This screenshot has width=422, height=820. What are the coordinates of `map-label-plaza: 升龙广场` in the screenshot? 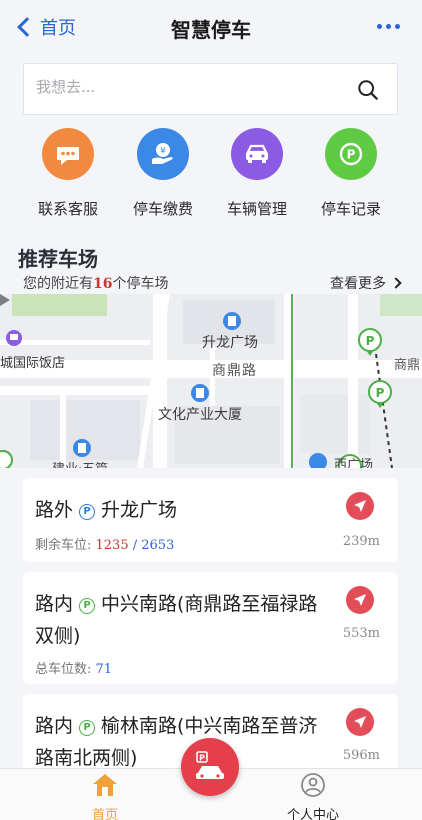 It's located at (230, 343).